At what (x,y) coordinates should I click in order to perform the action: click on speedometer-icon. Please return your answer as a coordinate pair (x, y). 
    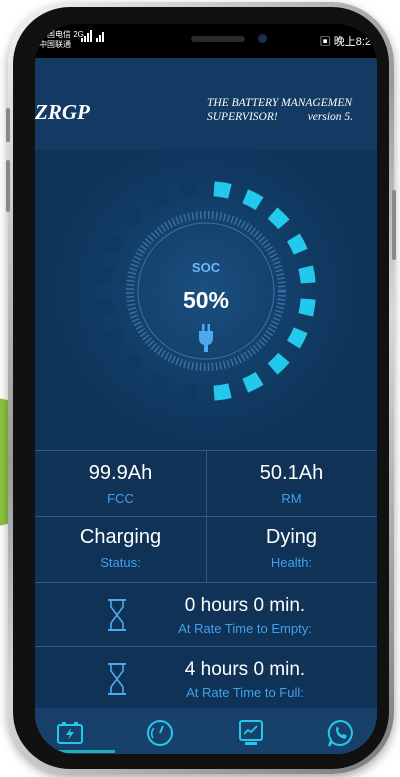
    Looking at the image, I should click on (160, 733).